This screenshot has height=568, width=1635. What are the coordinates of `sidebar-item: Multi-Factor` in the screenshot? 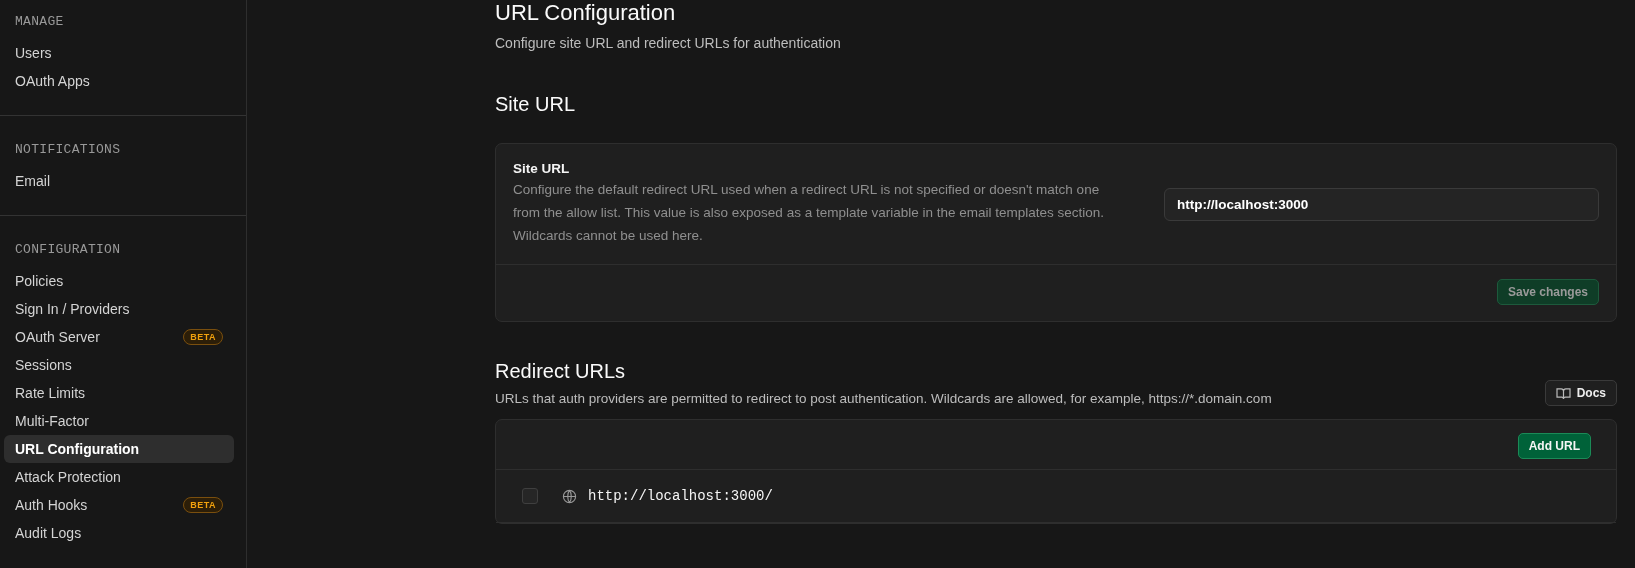 It's located at (119, 421).